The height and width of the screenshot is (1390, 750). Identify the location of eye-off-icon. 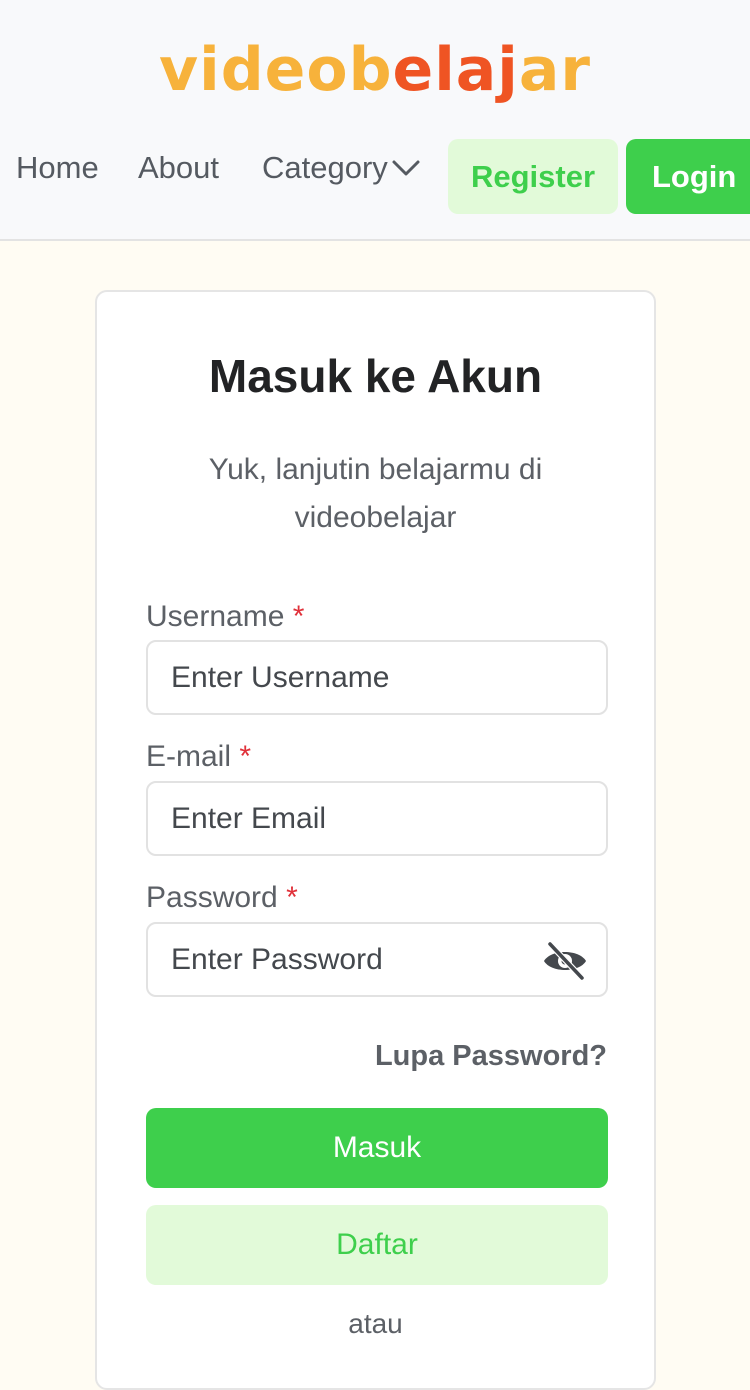
(565, 961).